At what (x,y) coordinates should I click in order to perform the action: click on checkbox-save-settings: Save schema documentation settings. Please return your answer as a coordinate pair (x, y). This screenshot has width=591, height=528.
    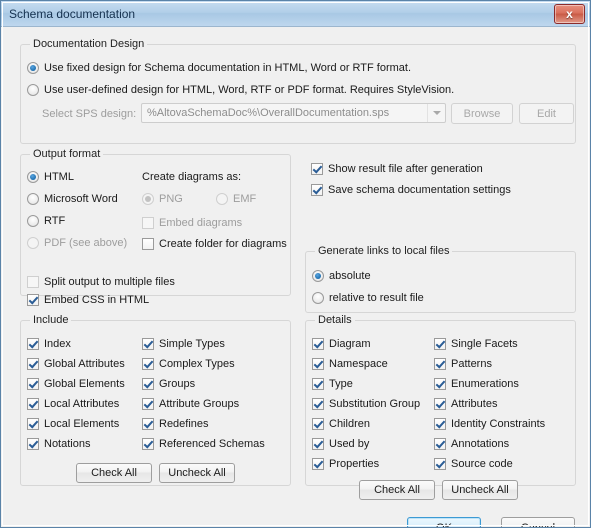
    Looking at the image, I should click on (411, 190).